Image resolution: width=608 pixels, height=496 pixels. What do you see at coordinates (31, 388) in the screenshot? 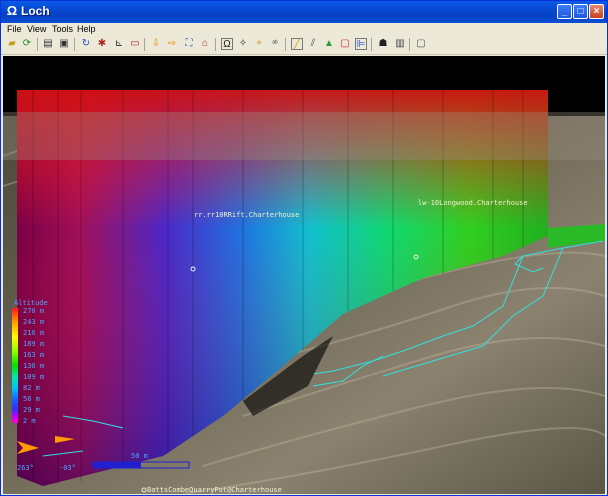
I see `legend-tick: 82 m` at bounding box center [31, 388].